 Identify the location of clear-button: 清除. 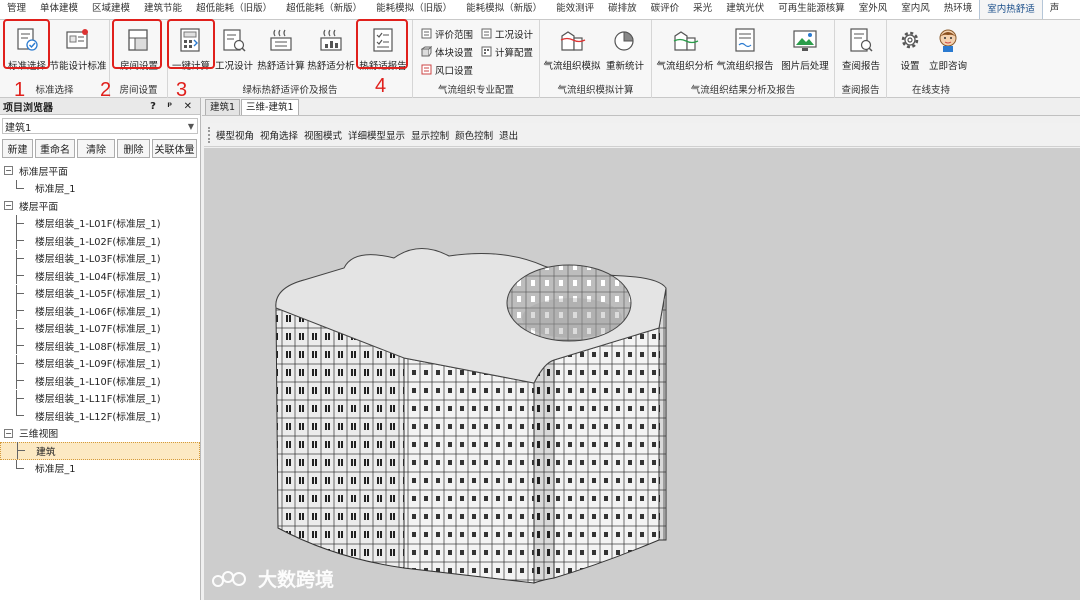
(96, 148).